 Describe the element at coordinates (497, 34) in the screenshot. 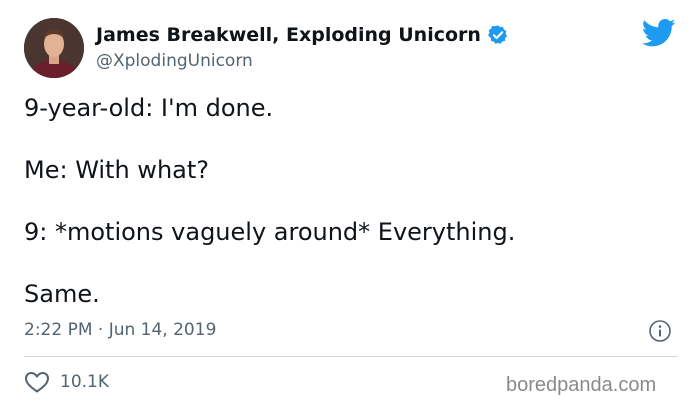

I see `verified-badge-icon` at that location.